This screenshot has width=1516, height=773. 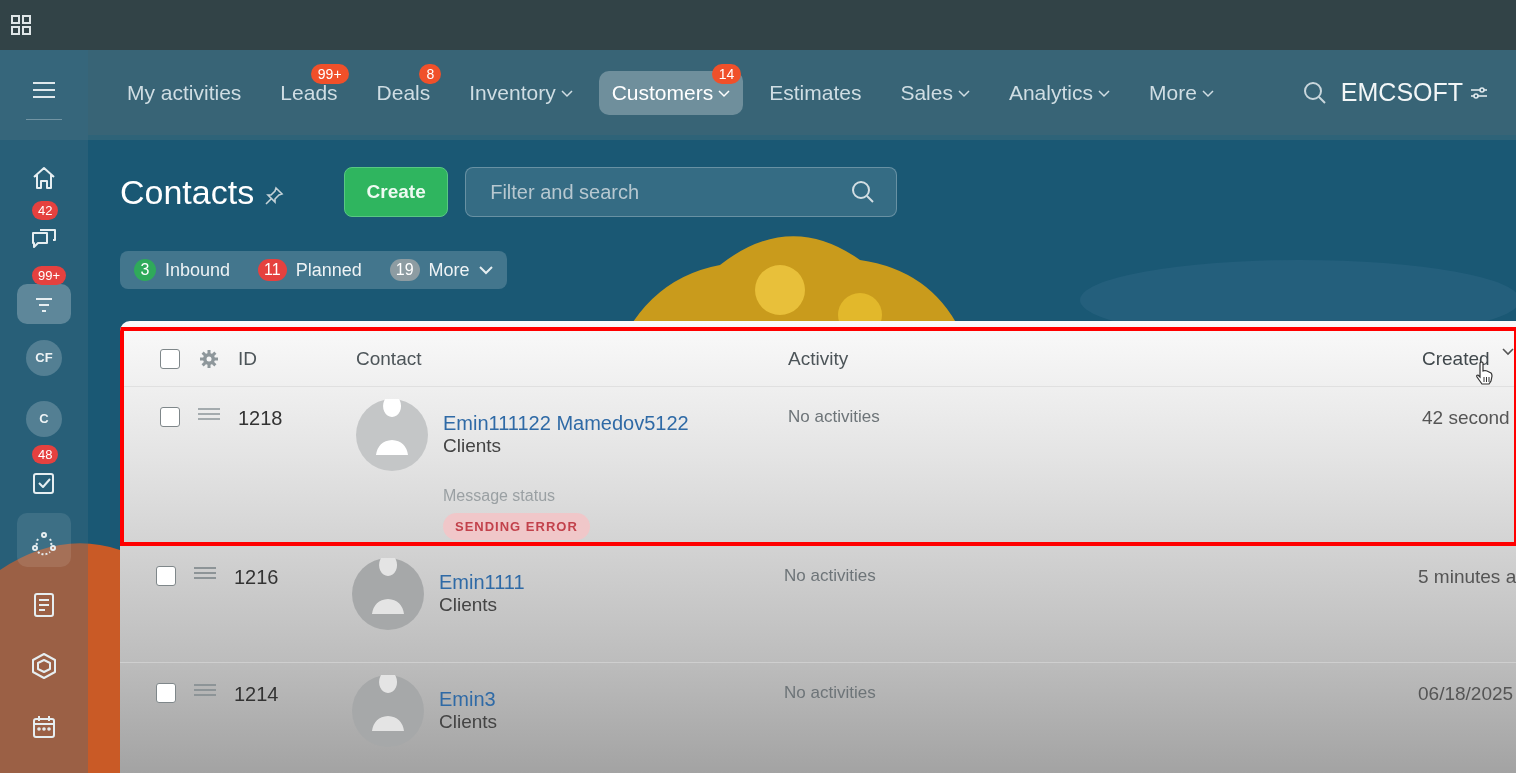 What do you see at coordinates (187, 192) in the screenshot?
I see `page-title: Contacts` at bounding box center [187, 192].